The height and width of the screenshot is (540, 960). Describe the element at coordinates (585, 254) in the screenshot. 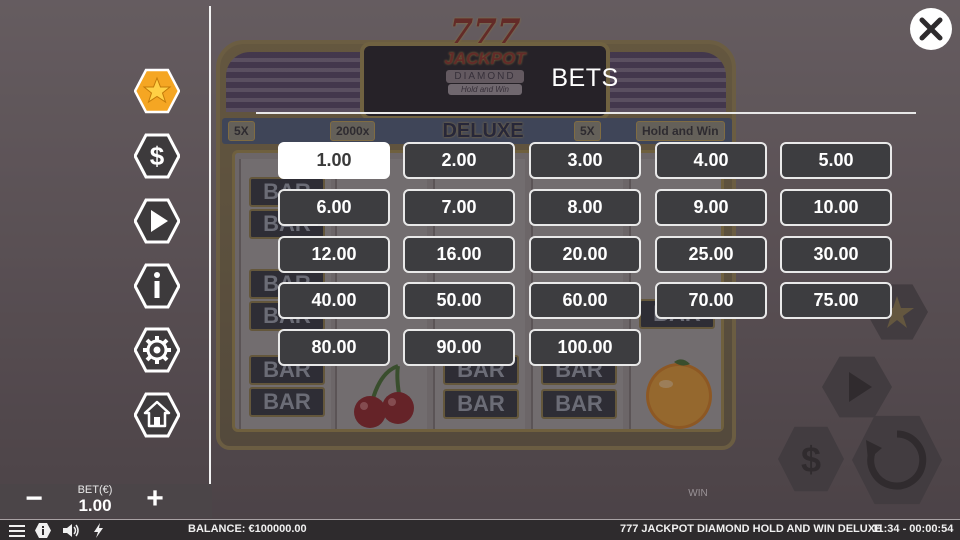

I see `bet-option: 20.00` at that location.